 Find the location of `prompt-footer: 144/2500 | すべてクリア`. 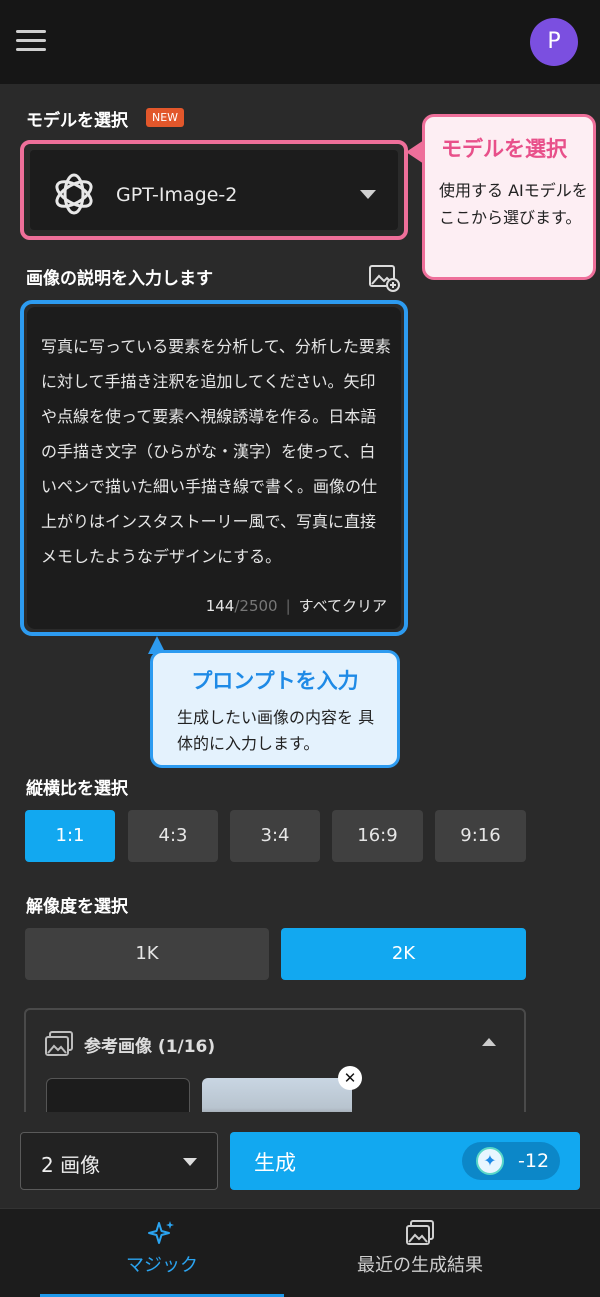

prompt-footer: 144/2500 | すべてクリア is located at coordinates (296, 605).